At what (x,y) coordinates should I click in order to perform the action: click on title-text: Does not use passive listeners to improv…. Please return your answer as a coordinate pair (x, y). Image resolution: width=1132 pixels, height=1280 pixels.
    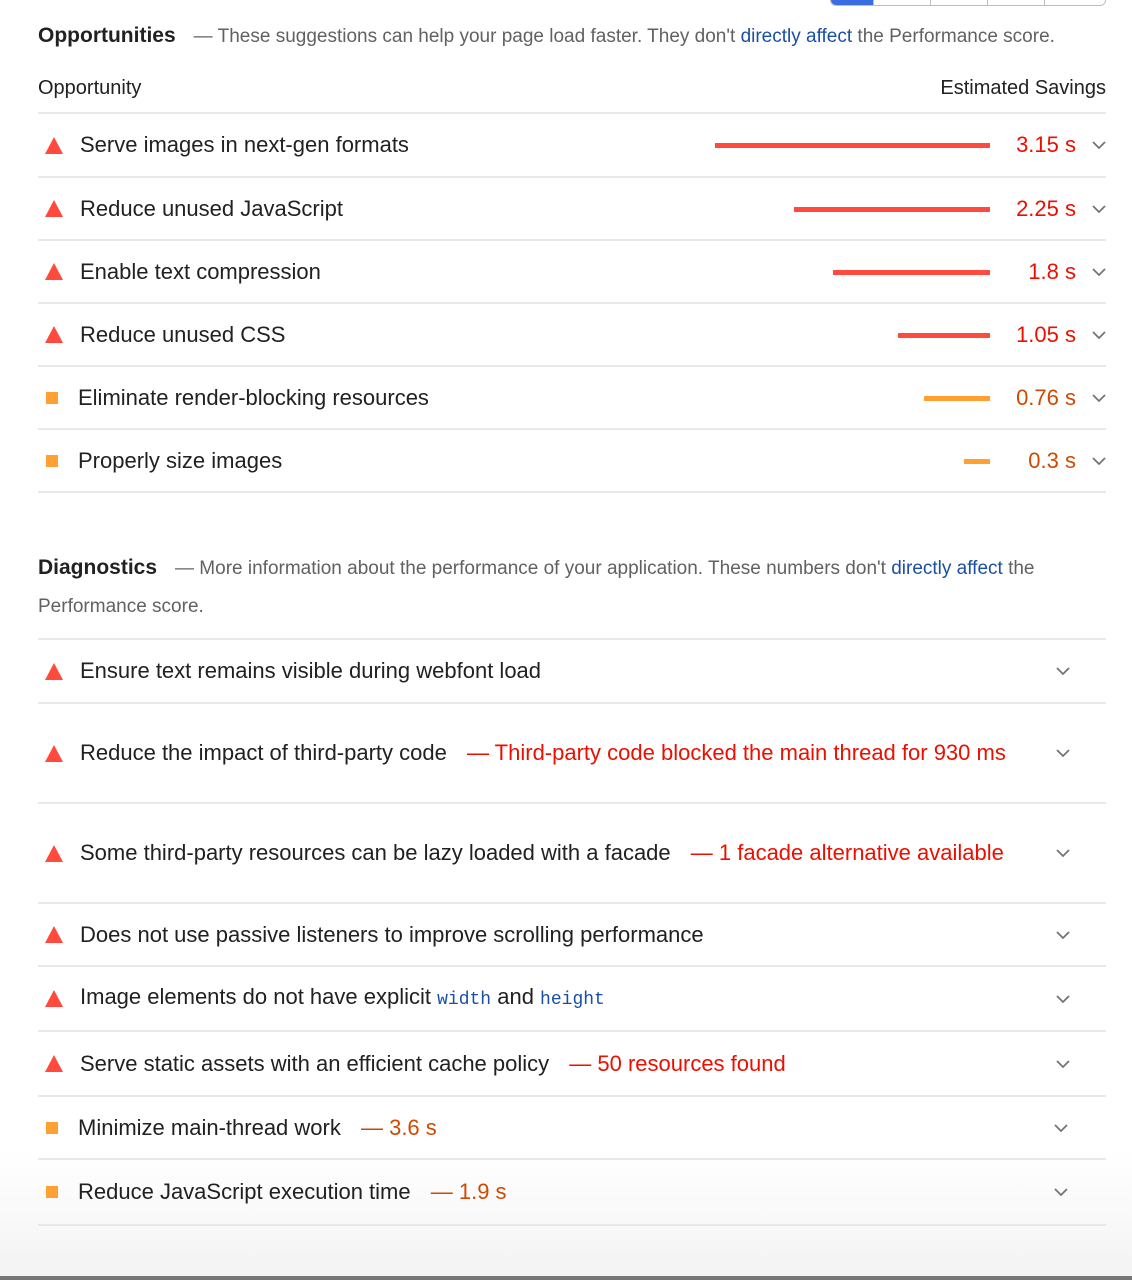
    Looking at the image, I should click on (392, 934).